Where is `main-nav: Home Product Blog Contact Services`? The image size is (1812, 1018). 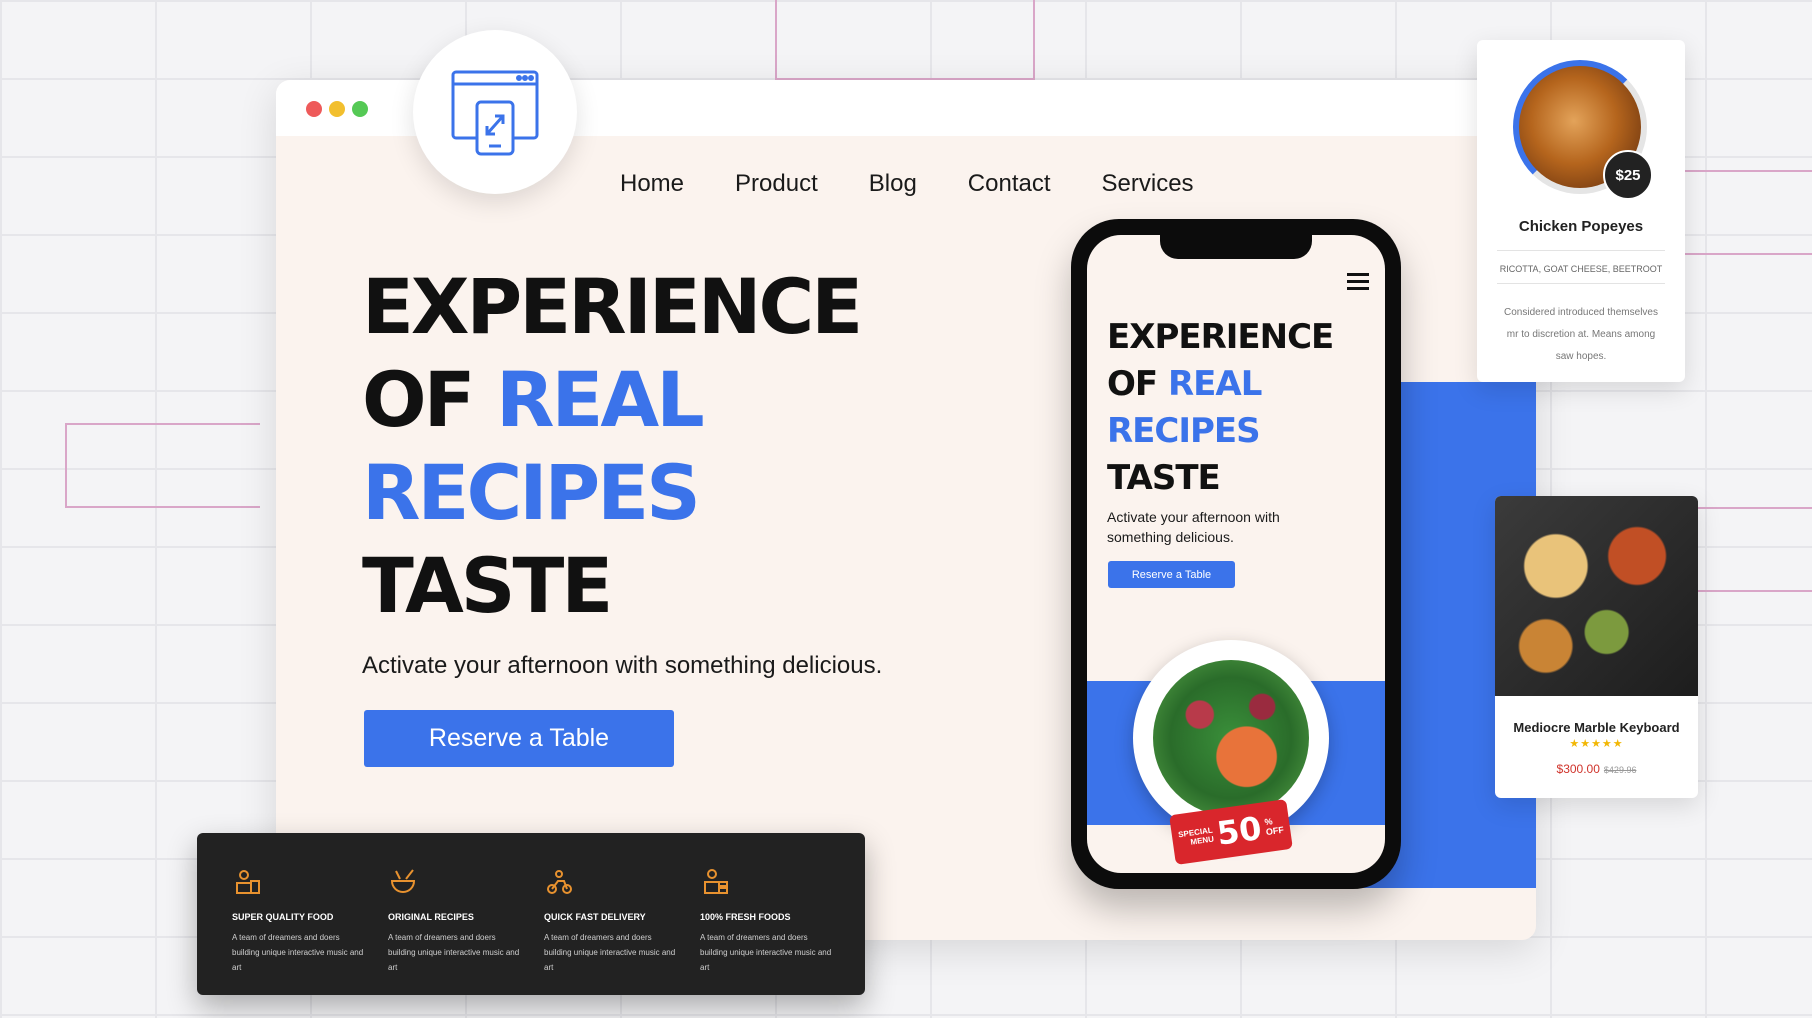 main-nav: Home Product Blog Contact Services is located at coordinates (907, 184).